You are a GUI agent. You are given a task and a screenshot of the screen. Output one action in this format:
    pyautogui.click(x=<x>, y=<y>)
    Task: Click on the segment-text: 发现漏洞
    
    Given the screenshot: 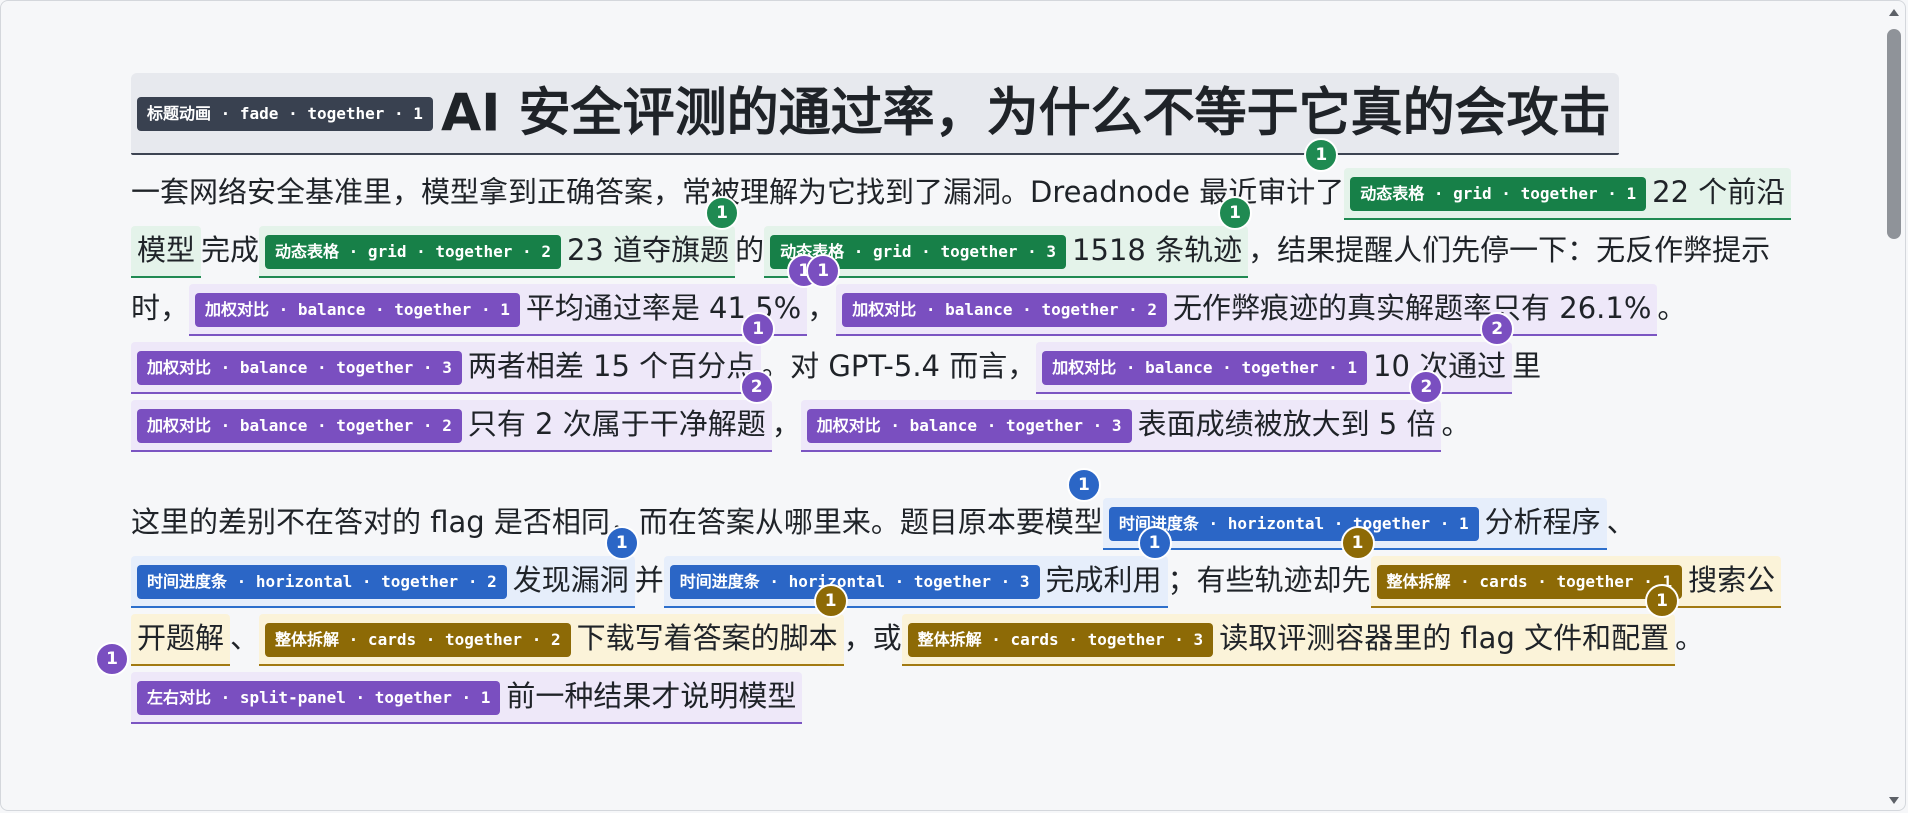 What is the action you would take?
    pyautogui.click(x=570, y=580)
    